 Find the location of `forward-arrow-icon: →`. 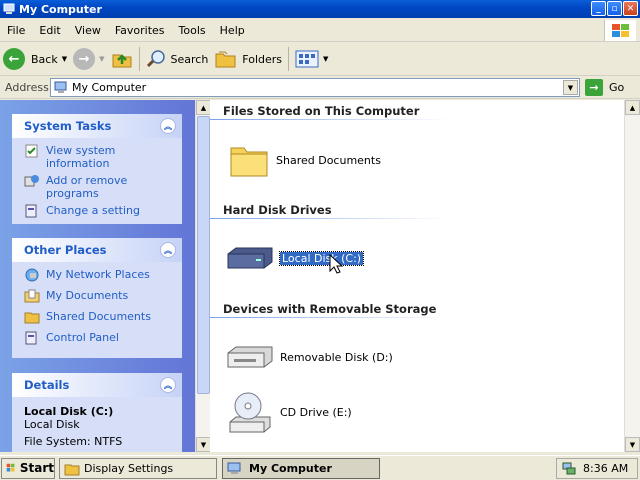

forward-arrow-icon: → is located at coordinates (84, 59).